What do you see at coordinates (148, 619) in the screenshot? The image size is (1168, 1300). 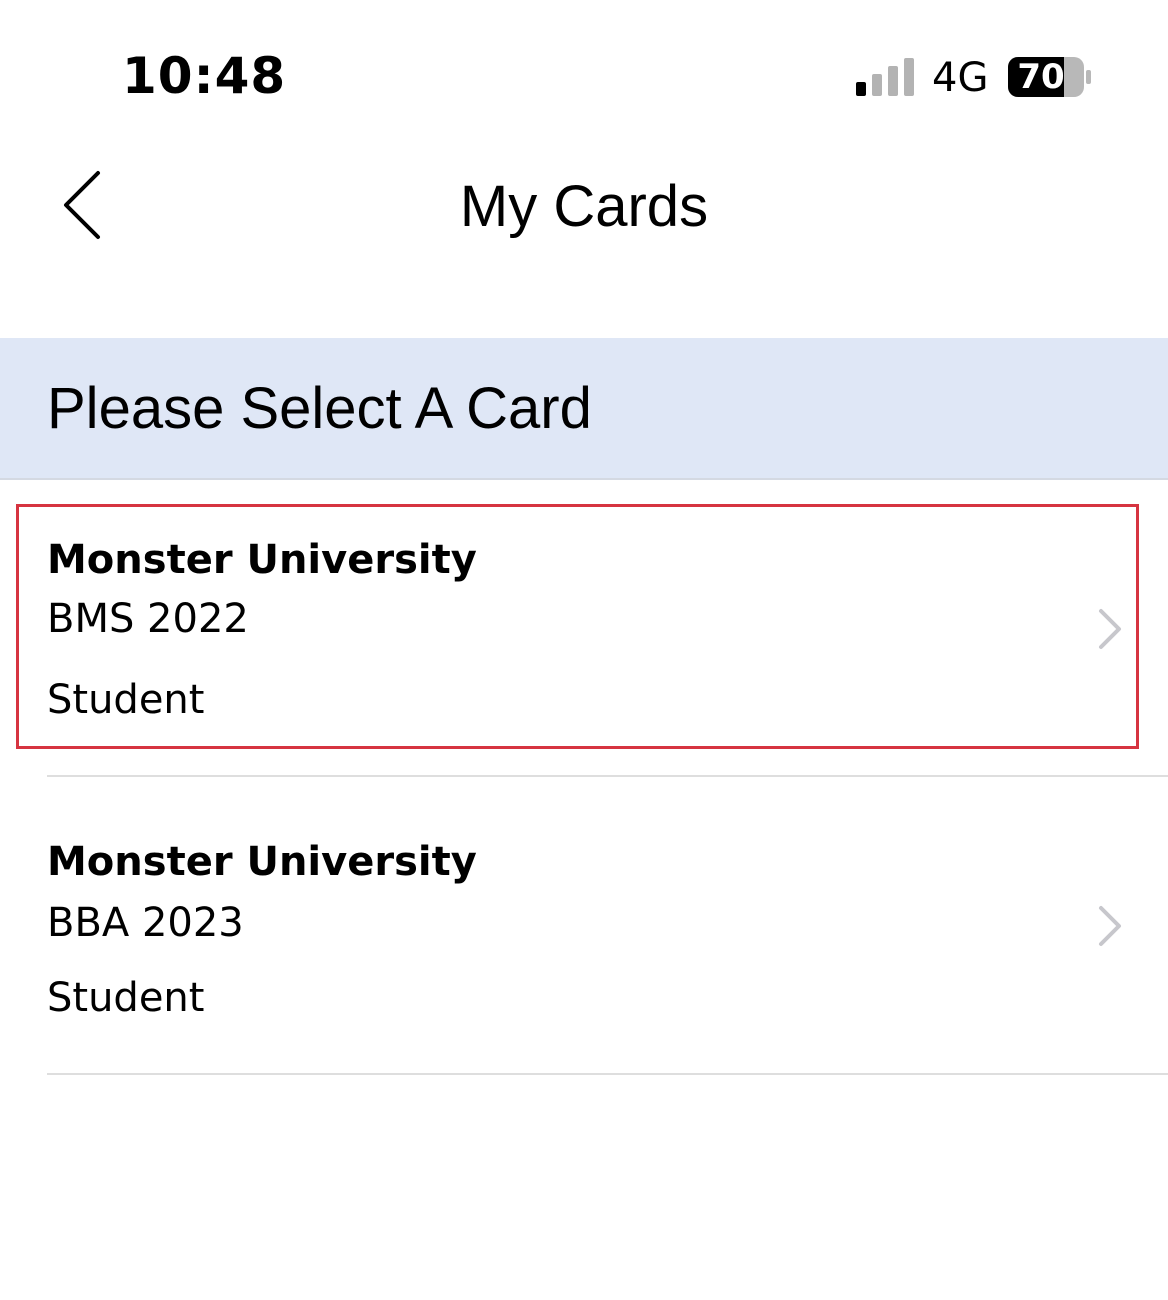 I see `card-program: BMS 2022` at bounding box center [148, 619].